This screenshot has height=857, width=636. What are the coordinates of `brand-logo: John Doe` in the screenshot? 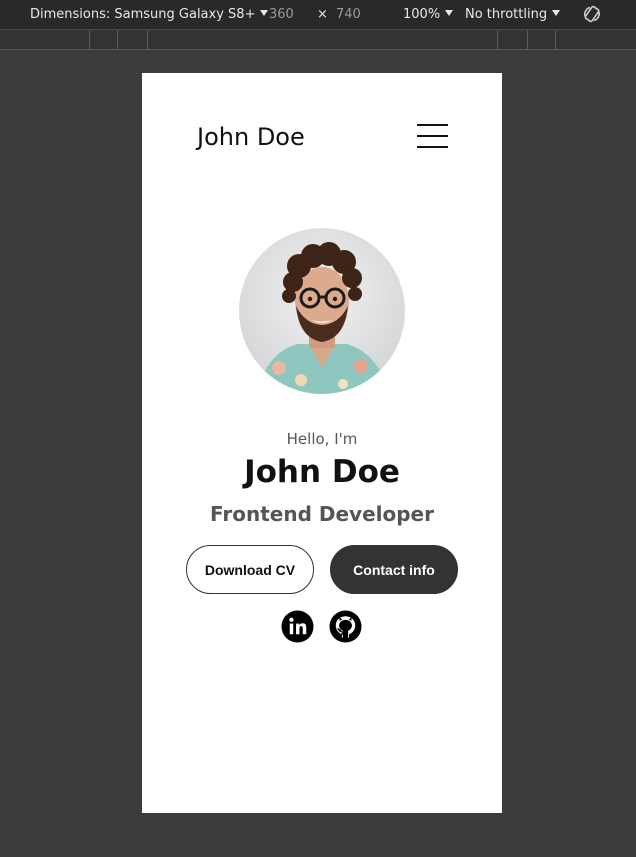 It's located at (251, 137).